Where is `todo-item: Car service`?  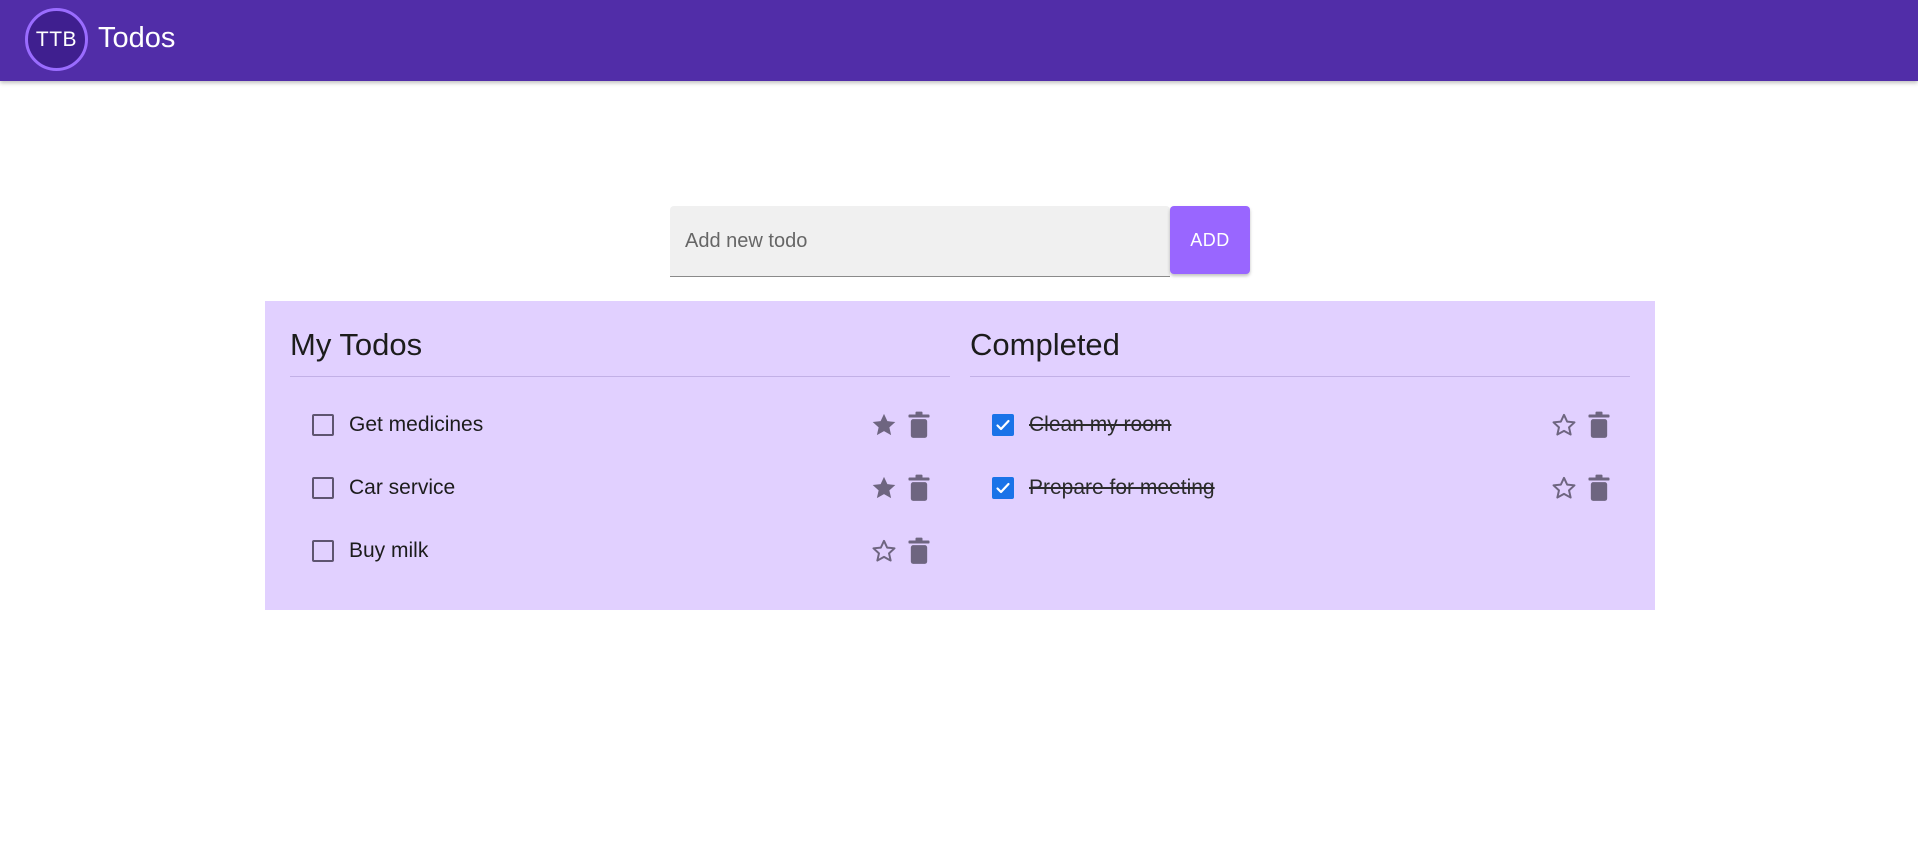 todo-item: Car service is located at coordinates (620, 487).